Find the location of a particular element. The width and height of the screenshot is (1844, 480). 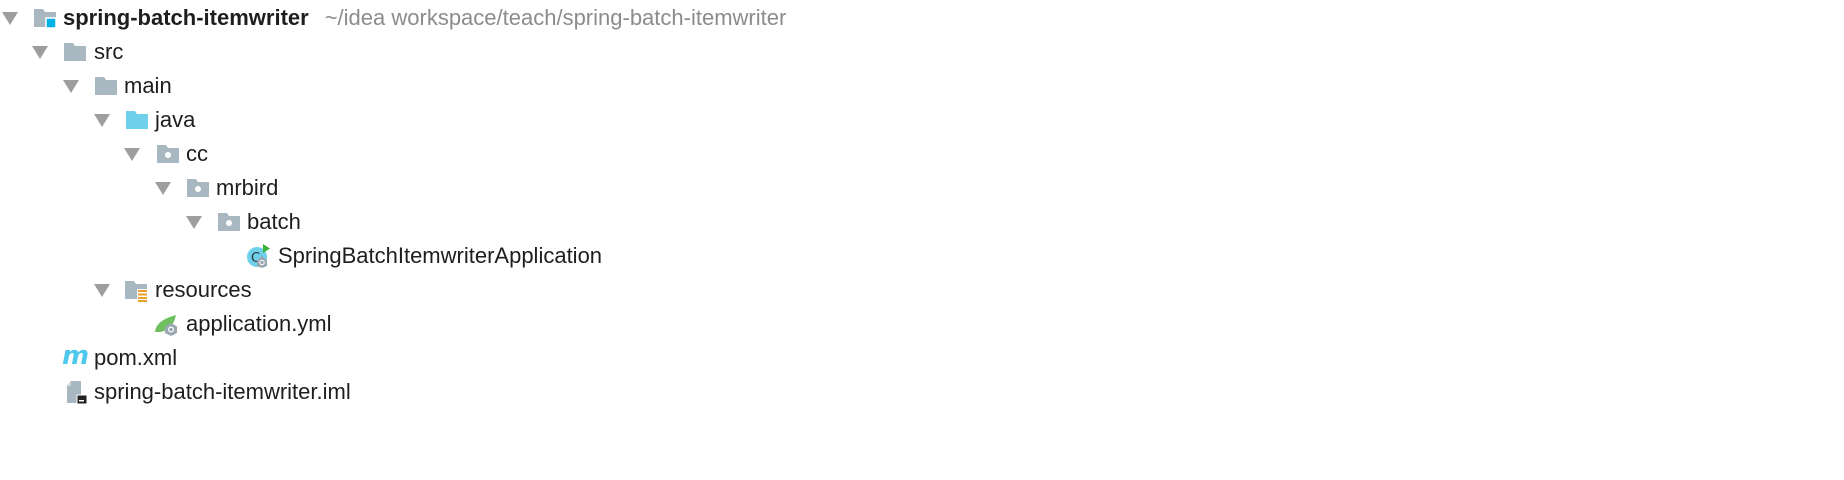

folder-label: main is located at coordinates (148, 85).